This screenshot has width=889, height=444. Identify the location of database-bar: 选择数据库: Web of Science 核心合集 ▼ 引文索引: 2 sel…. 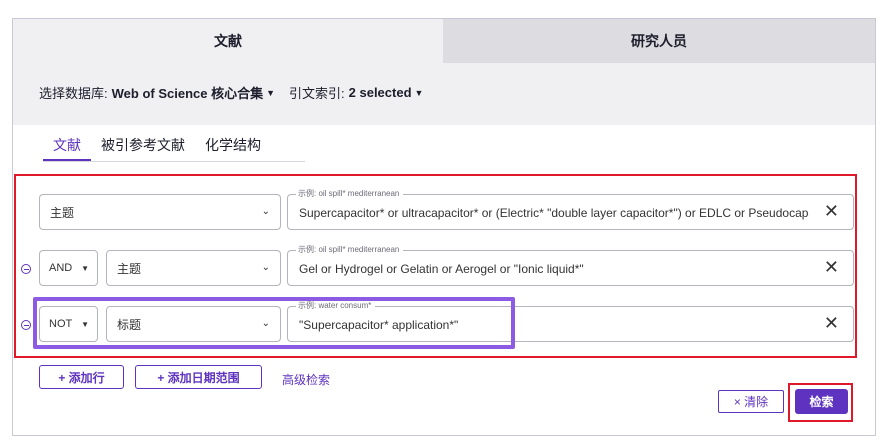
(444, 94).